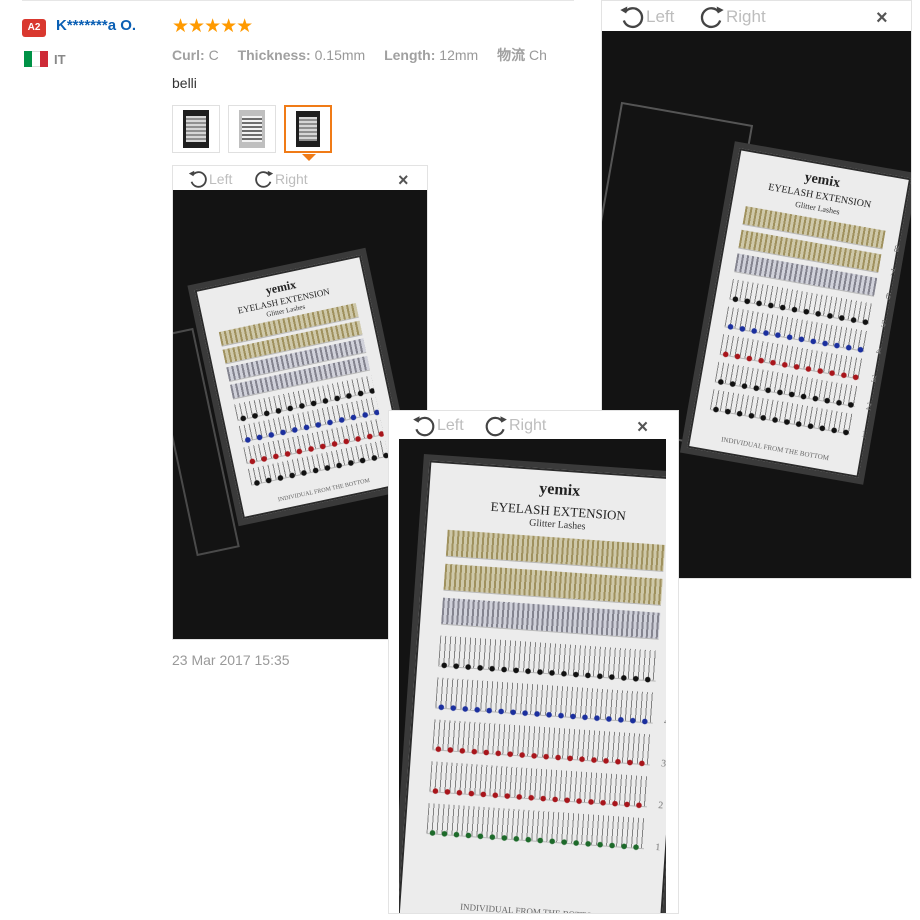 The height and width of the screenshot is (920, 920). Describe the element at coordinates (195, 55) in the screenshot. I see `attribute-curl: Curl: C` at that location.